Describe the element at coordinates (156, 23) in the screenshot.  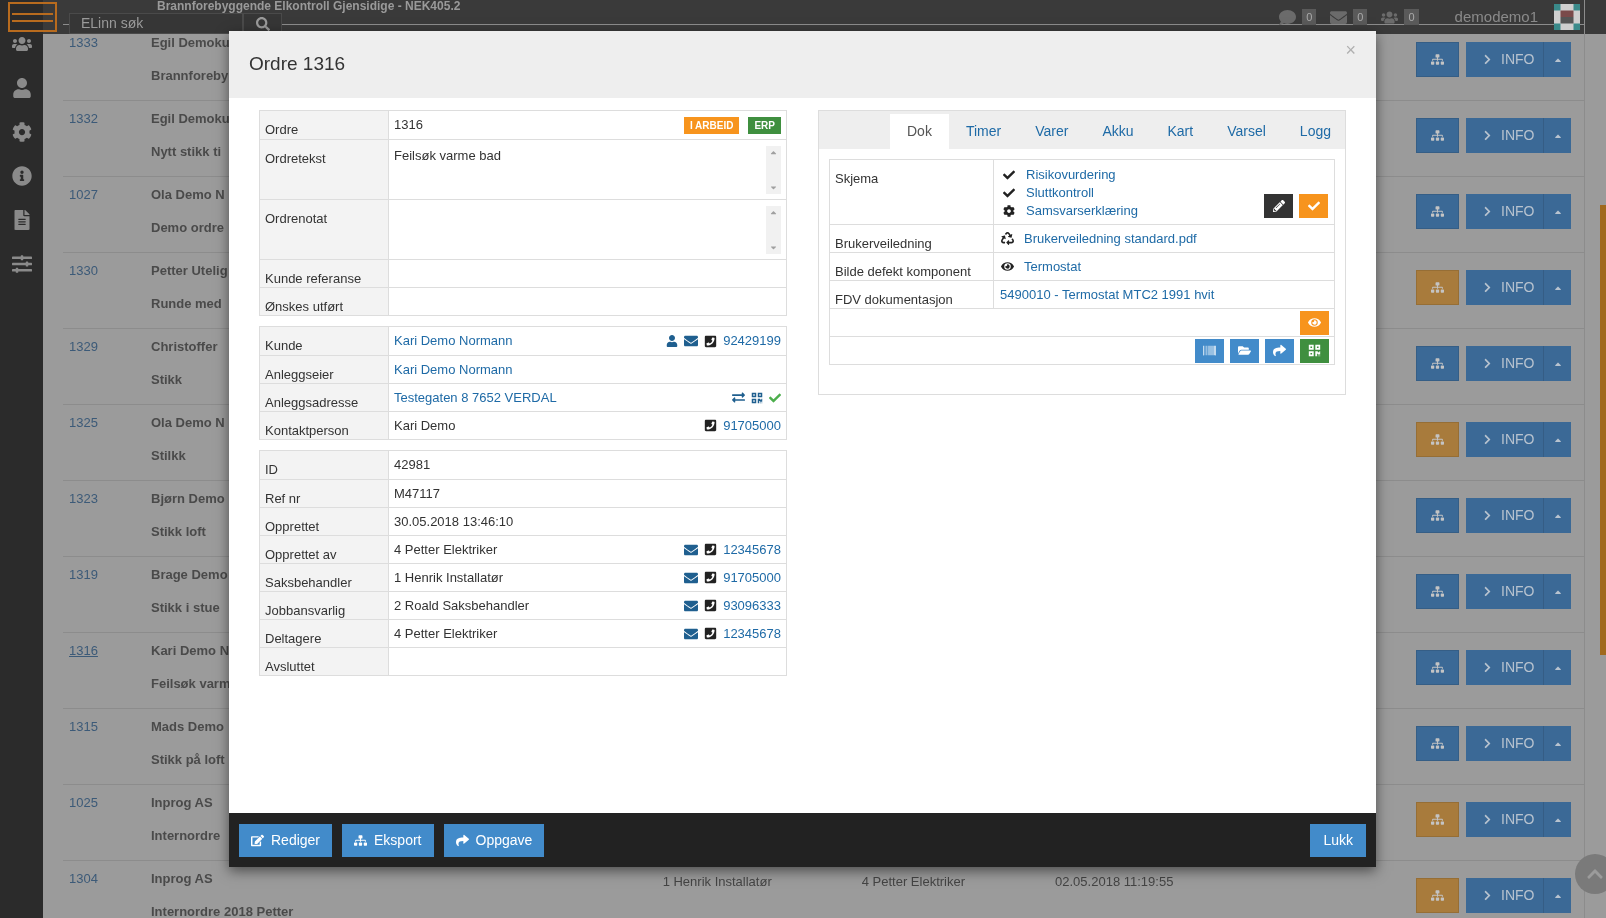
I see `search-field: ELinn søk` at that location.